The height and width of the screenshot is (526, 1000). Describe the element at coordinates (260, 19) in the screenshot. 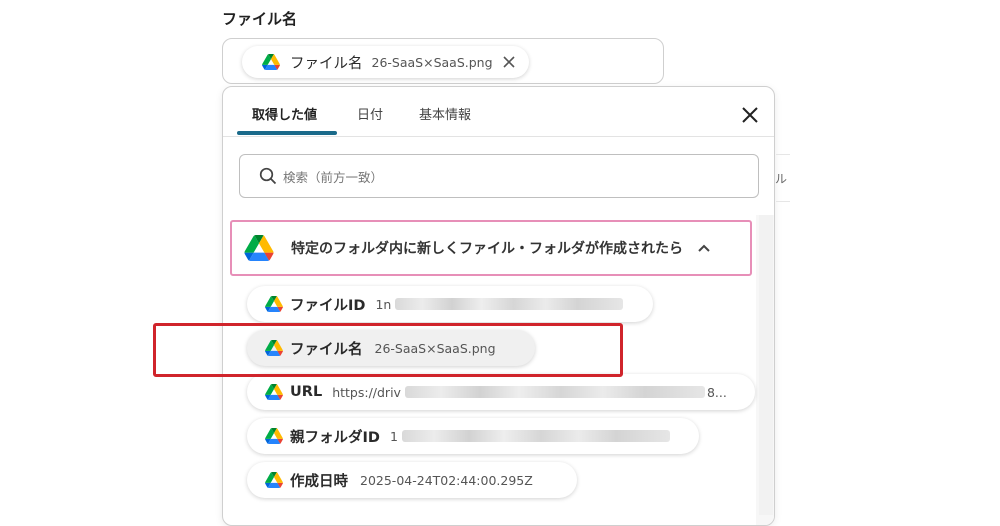

I see `field-label: ファイル名` at that location.